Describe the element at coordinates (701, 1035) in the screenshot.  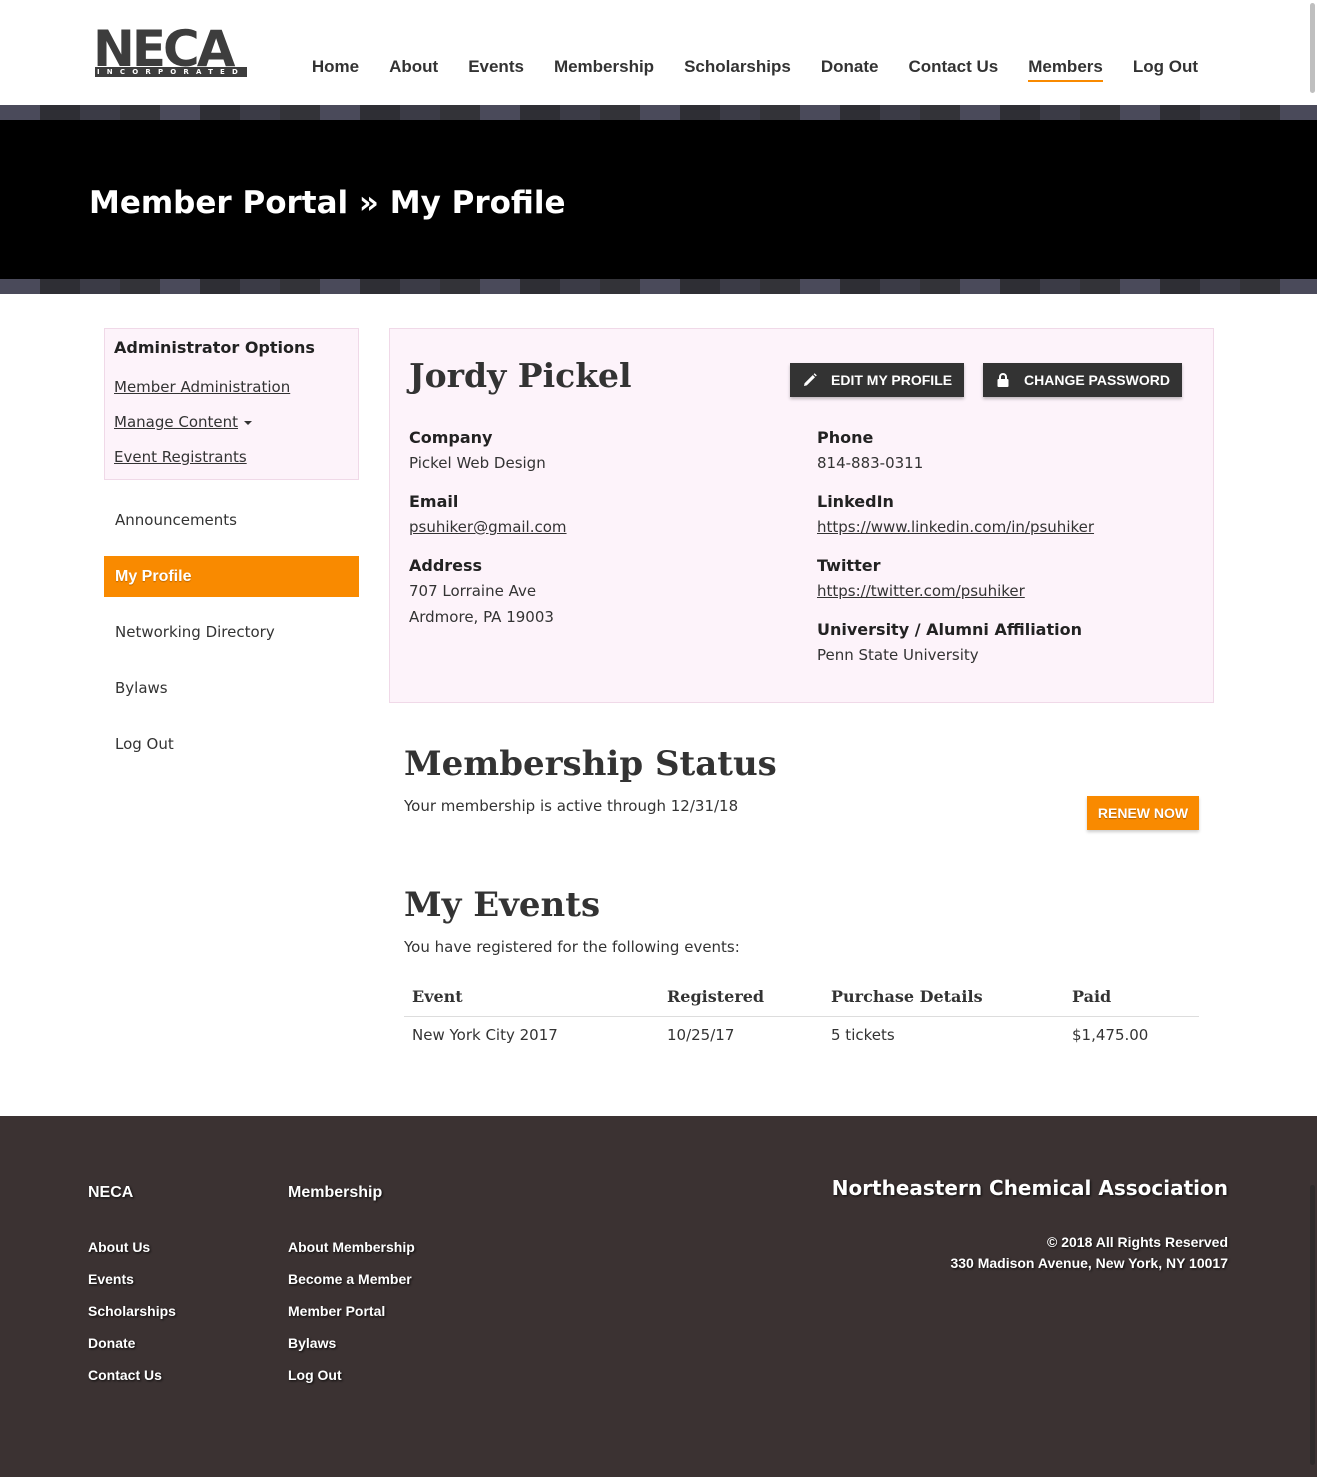
I see `registered-date-cell: 10/25/17` at that location.